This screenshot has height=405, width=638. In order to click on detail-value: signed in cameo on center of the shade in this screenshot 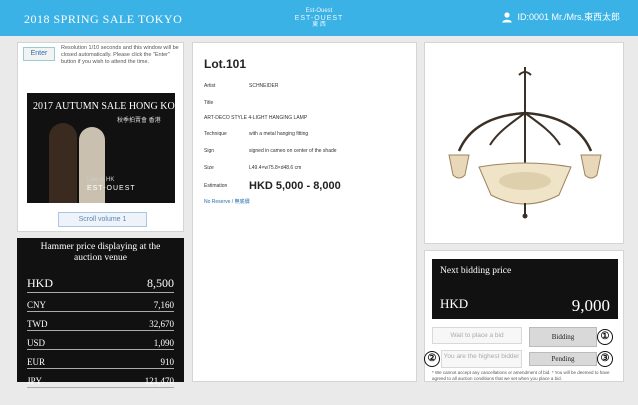, I will do `click(293, 151)`.